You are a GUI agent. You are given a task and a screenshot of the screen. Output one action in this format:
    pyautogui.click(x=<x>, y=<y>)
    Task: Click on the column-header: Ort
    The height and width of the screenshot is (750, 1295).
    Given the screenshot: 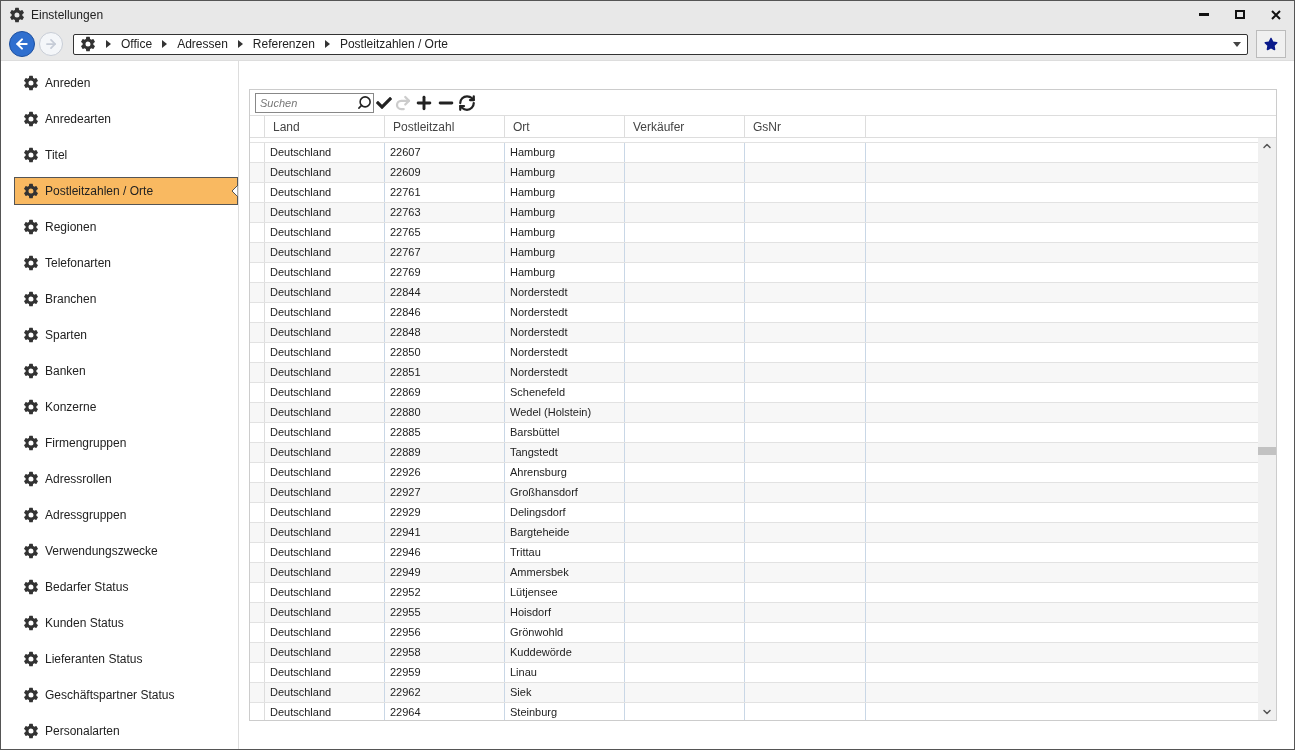 What is the action you would take?
    pyautogui.click(x=565, y=126)
    